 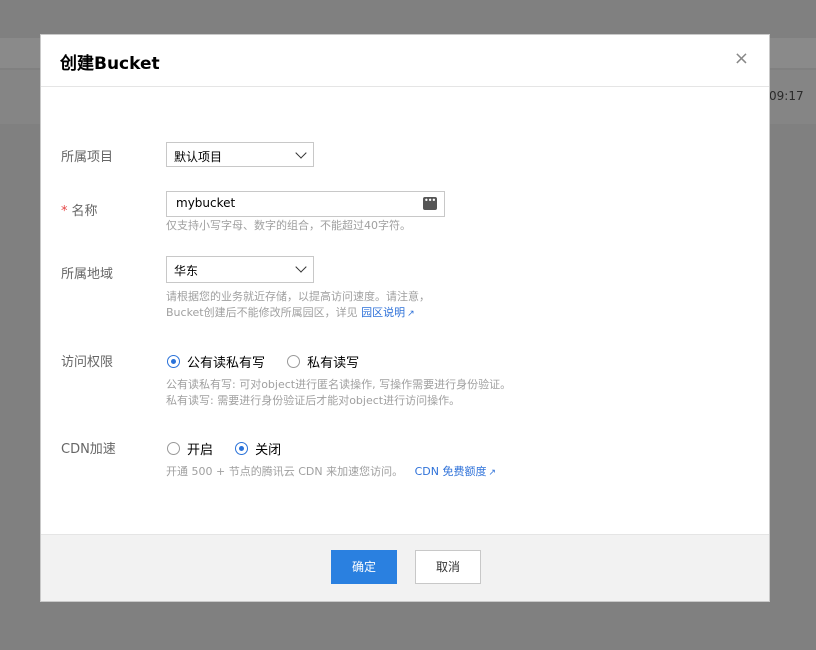 I want to click on name-label-text: 名称, so click(x=84, y=211).